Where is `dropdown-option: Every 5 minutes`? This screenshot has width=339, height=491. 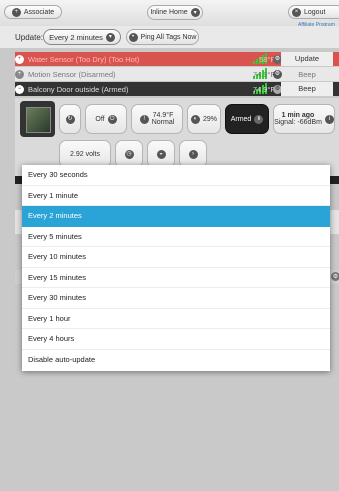
dropdown-option: Every 5 minutes is located at coordinates (176, 237).